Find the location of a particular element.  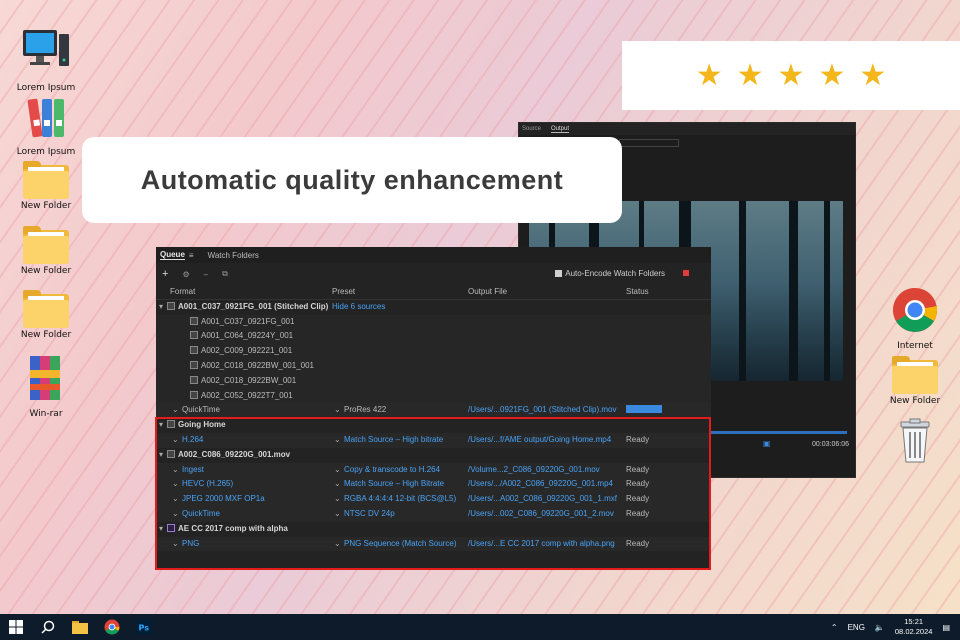

highlight-box is located at coordinates (433, 493).